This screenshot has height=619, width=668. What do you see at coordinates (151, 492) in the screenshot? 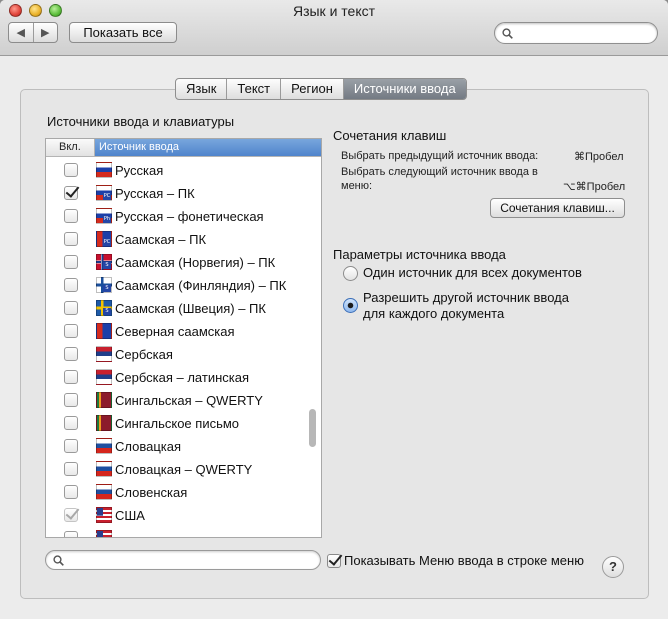
I see `list-item-label: Словенская` at bounding box center [151, 492].